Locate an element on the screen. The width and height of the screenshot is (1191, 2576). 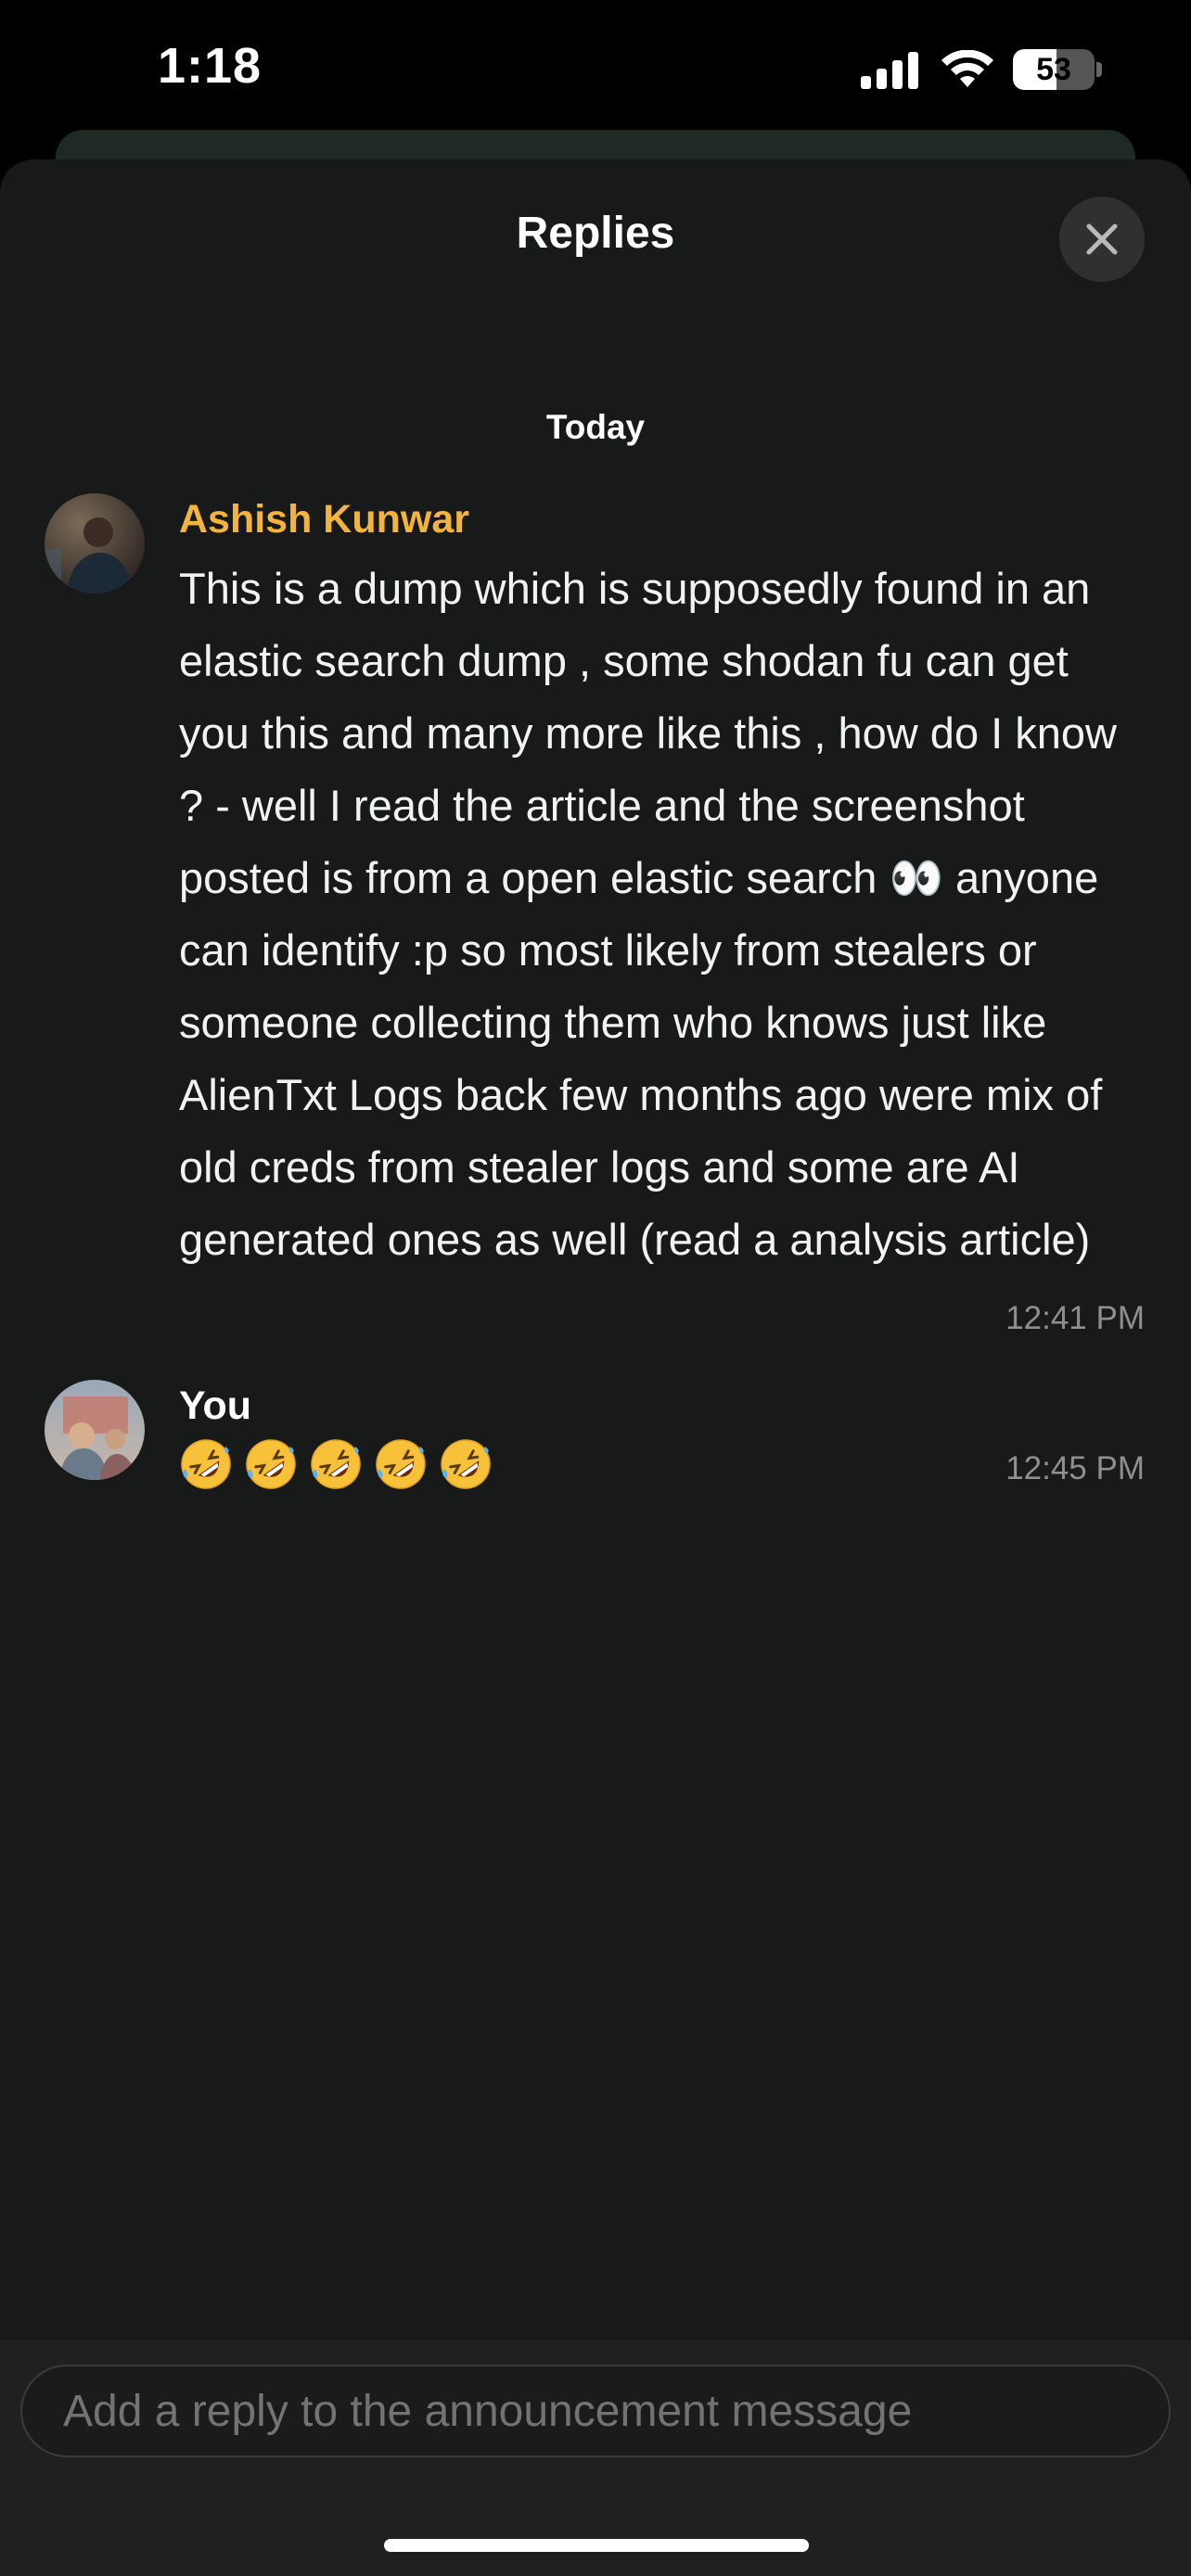
sender-name: Ashish Kunwar is located at coordinates (324, 519).